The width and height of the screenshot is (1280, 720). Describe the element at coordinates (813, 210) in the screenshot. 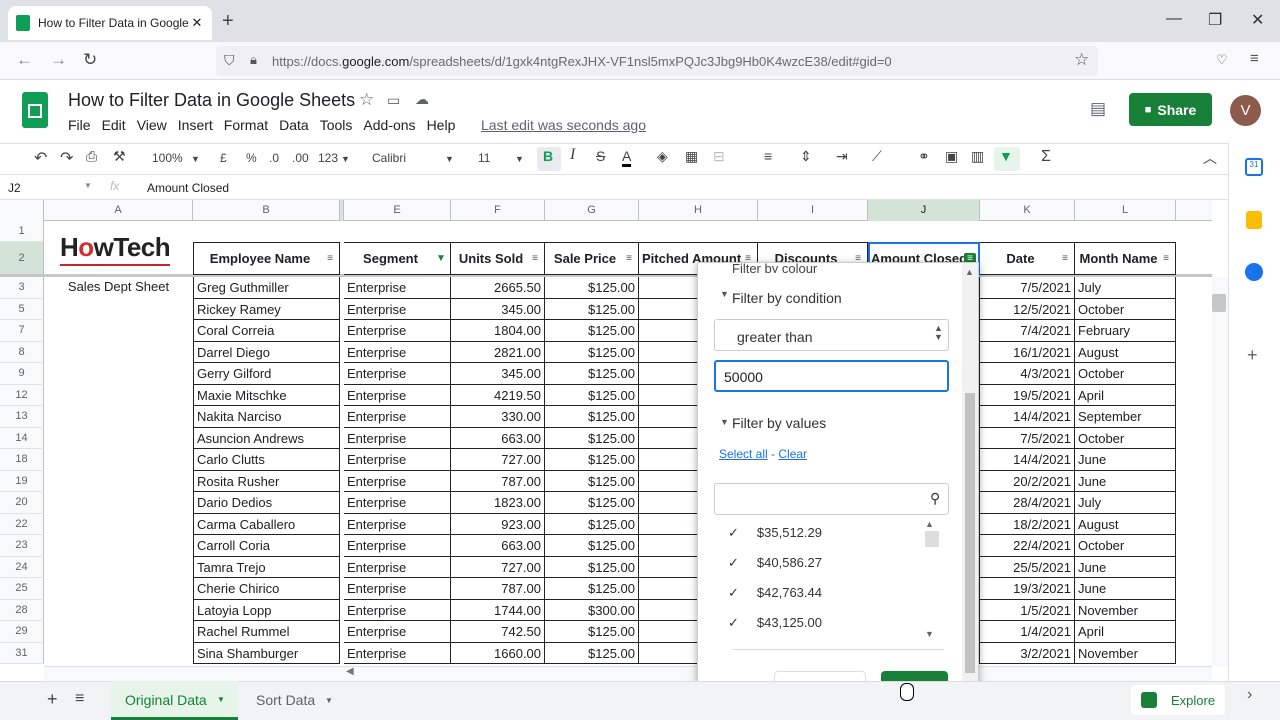

I see `col-header-i: I` at that location.